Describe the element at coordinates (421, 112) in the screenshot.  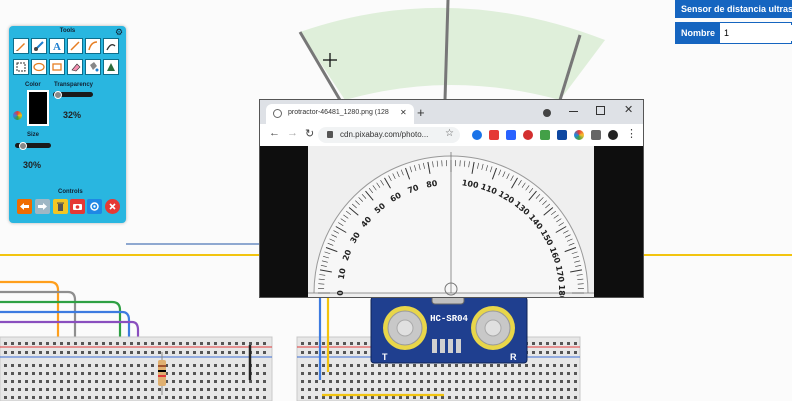
I see `new-tab-button: +` at that location.